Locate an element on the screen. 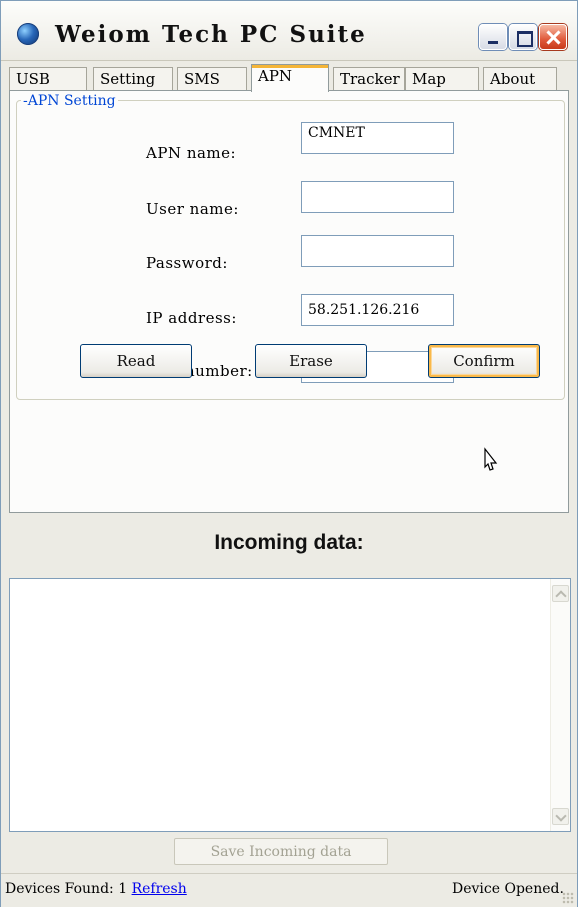  refresh-link: Refresh is located at coordinates (159, 889).